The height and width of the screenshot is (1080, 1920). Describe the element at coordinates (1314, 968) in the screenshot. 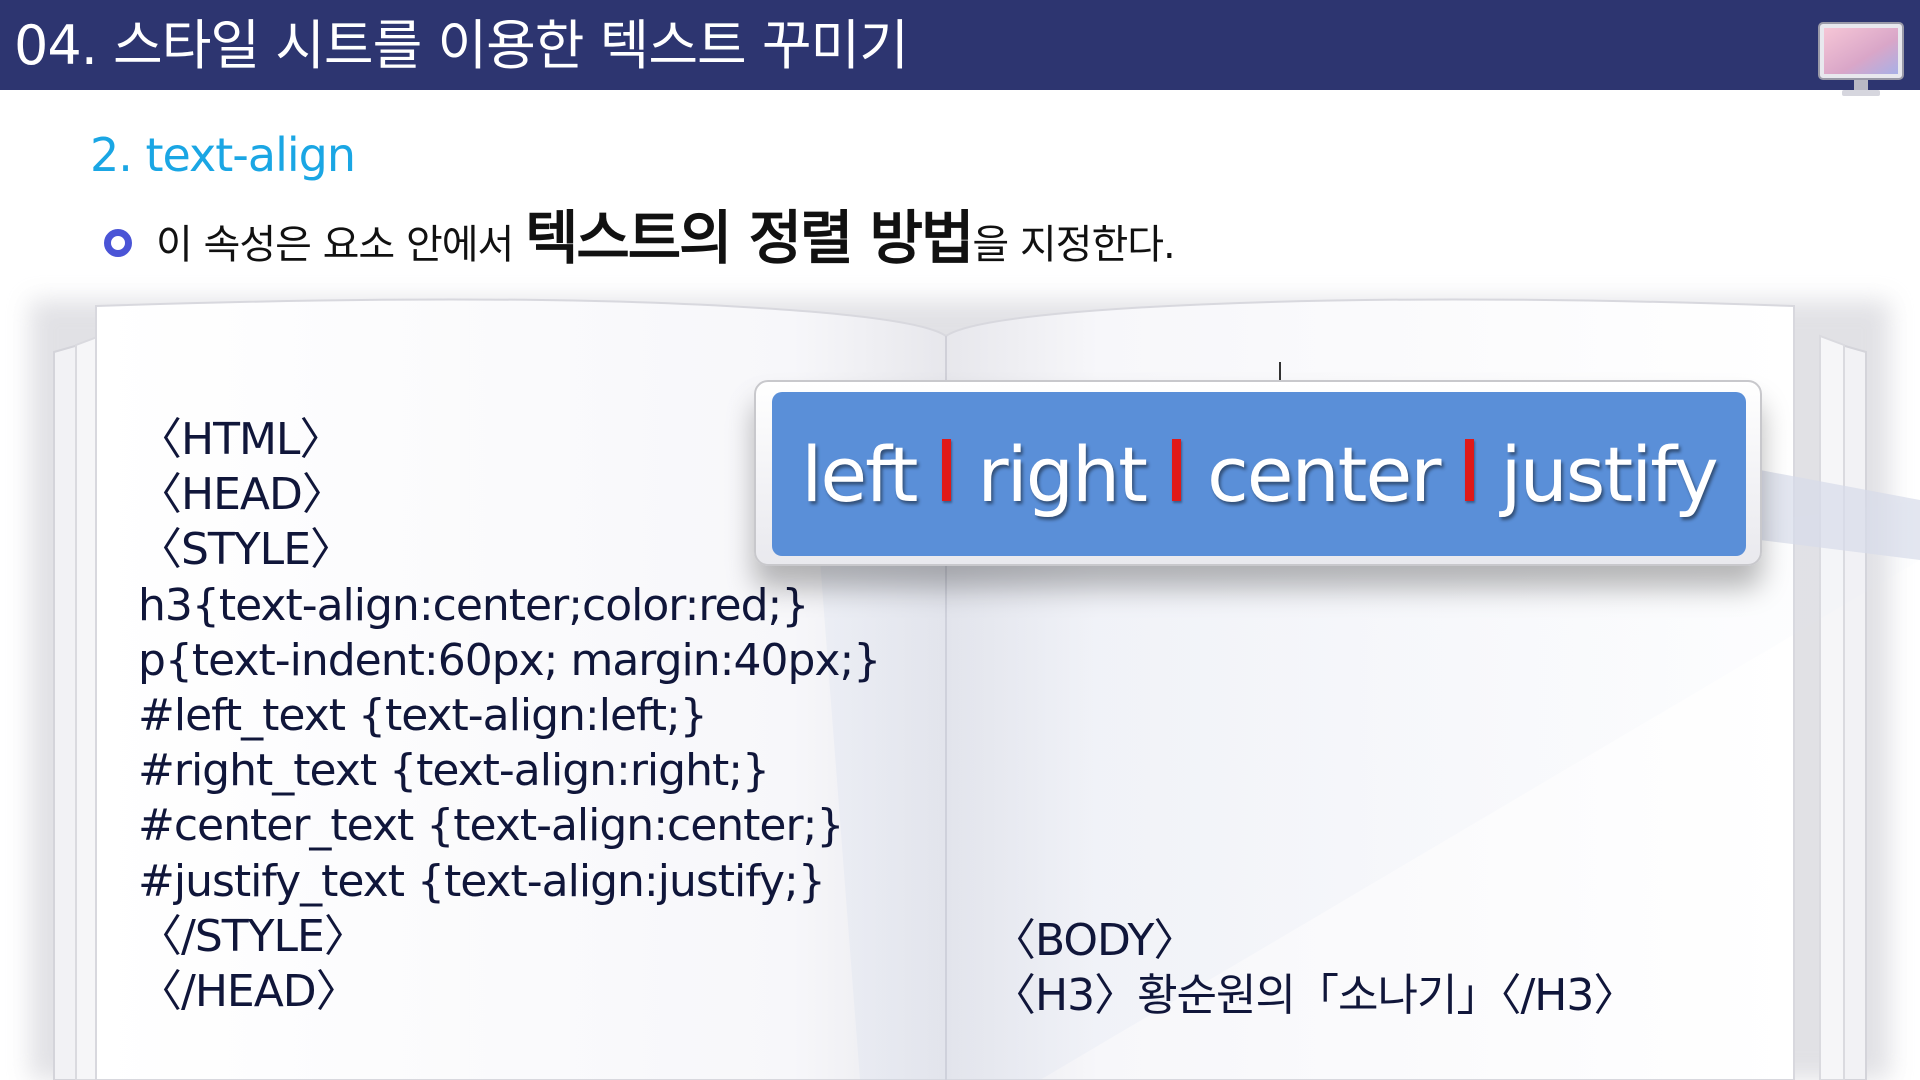

I see `code-block-right: 〈BODY〉 〈H3〉황순원의「소나기」〈/H3〉` at that location.